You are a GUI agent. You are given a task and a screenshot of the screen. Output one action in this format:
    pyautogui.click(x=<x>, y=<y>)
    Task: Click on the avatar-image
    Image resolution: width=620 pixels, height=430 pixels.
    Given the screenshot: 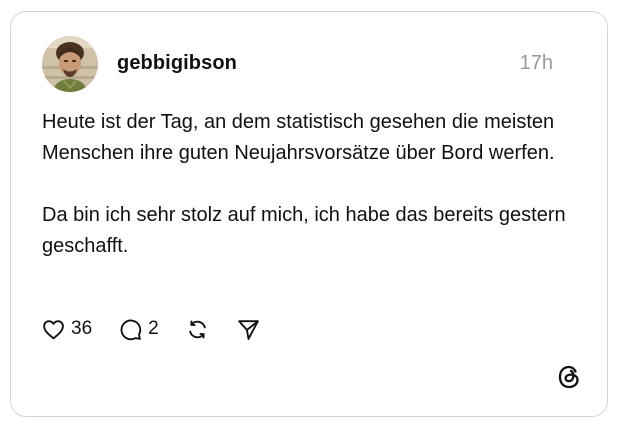 What is the action you would take?
    pyautogui.click(x=70, y=64)
    